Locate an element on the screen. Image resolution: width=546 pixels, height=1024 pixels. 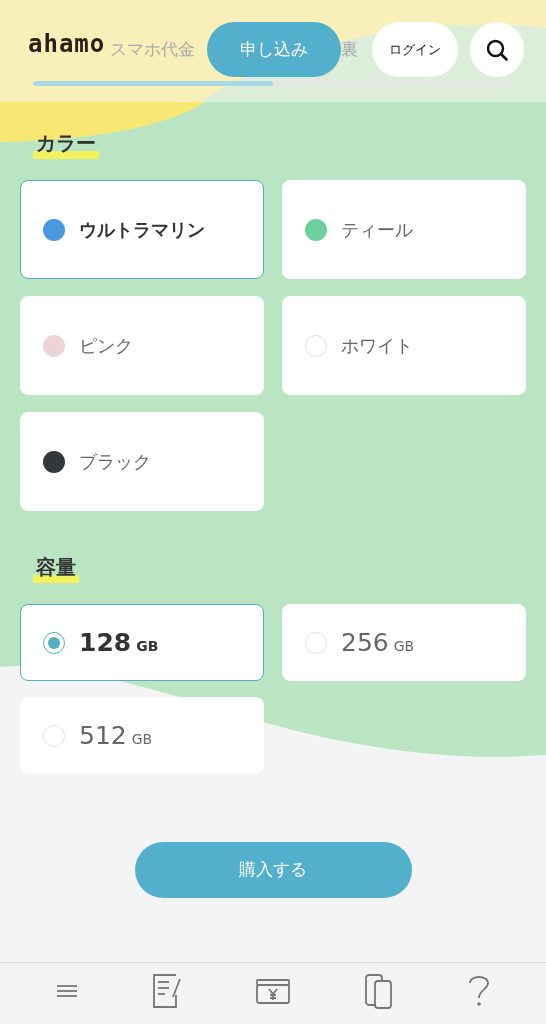
wallet-icon is located at coordinates (272, 991).